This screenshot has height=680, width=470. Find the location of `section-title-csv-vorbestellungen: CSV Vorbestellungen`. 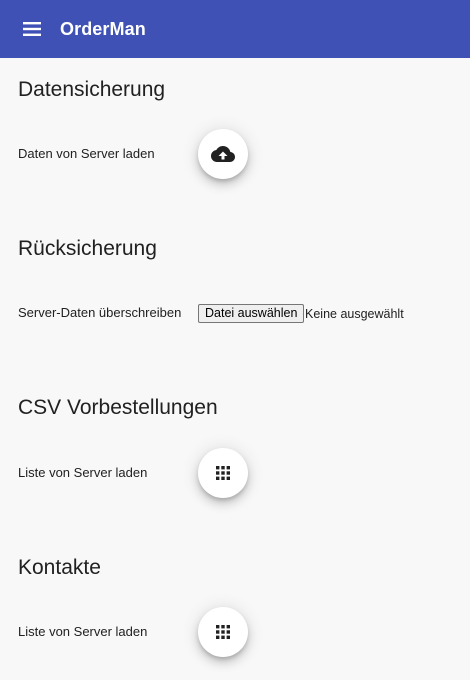

section-title-csv-vorbestellungen: CSV Vorbestellungen is located at coordinates (118, 407).